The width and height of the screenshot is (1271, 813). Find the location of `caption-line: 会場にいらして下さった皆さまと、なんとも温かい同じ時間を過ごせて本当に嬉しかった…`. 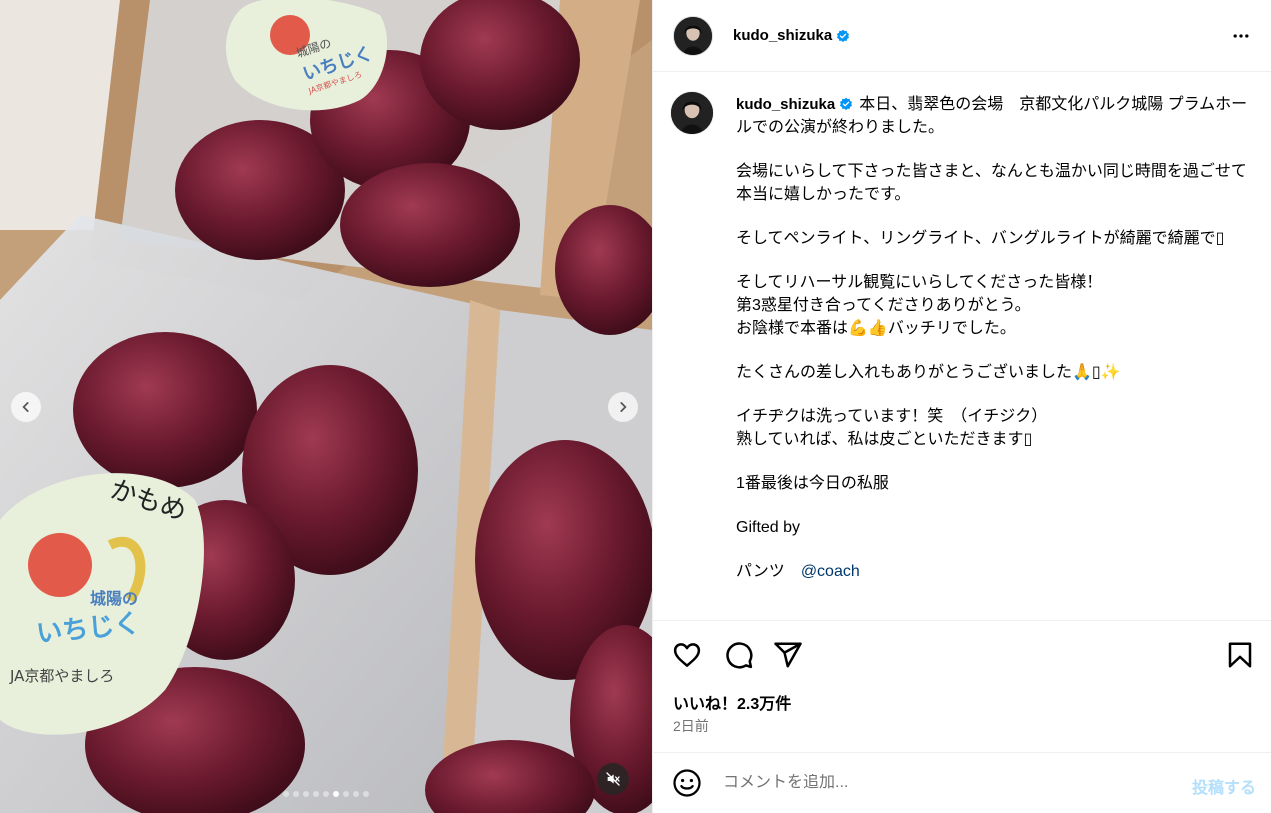

caption-line: 会場にいらして下さった皆さまと、なんとも温かい同じ時間を過ごせて本当に嬉しかった… is located at coordinates (991, 183).